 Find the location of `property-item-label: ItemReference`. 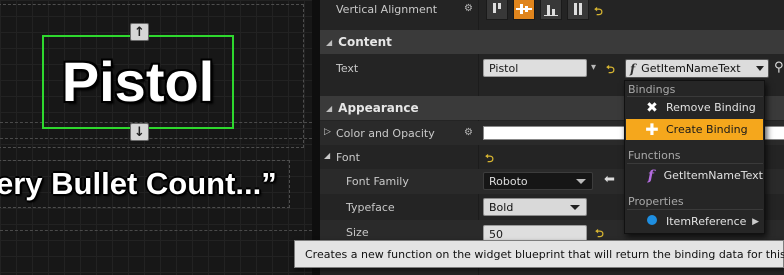

property-item-label: ItemReference is located at coordinates (706, 221).